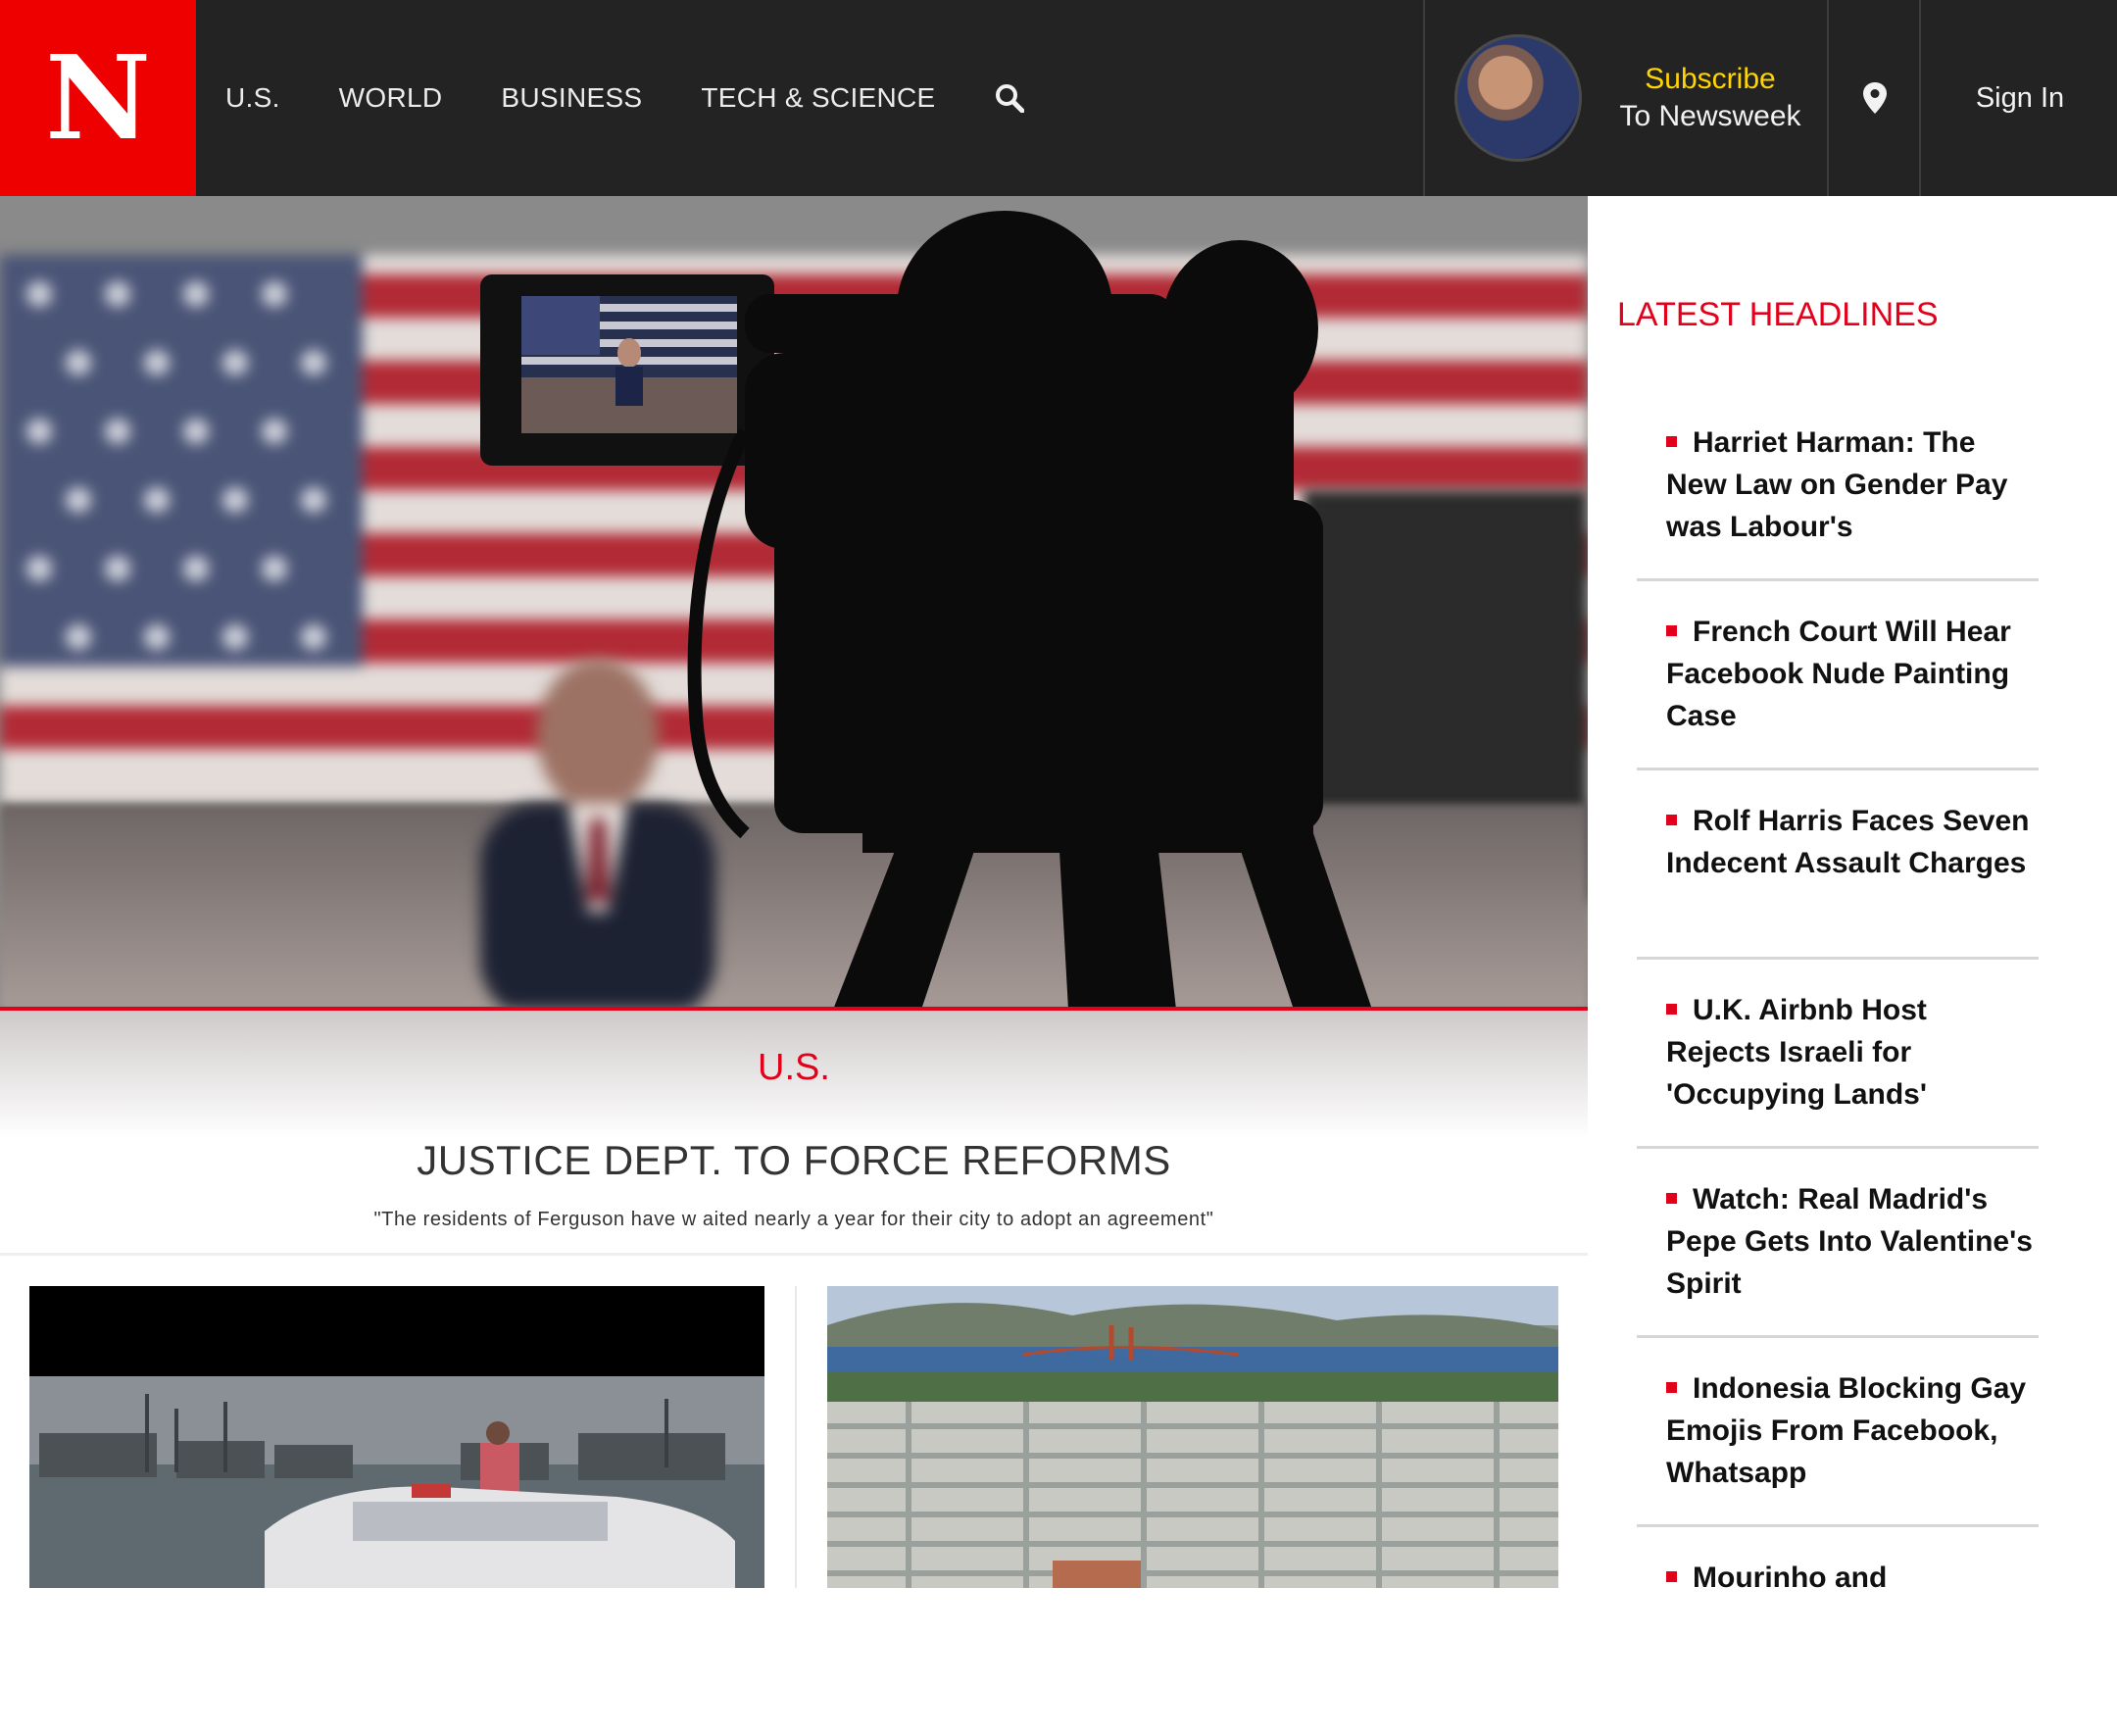 The width and height of the screenshot is (2117, 1736). I want to click on subscribe-cover-avatar, so click(1518, 98).